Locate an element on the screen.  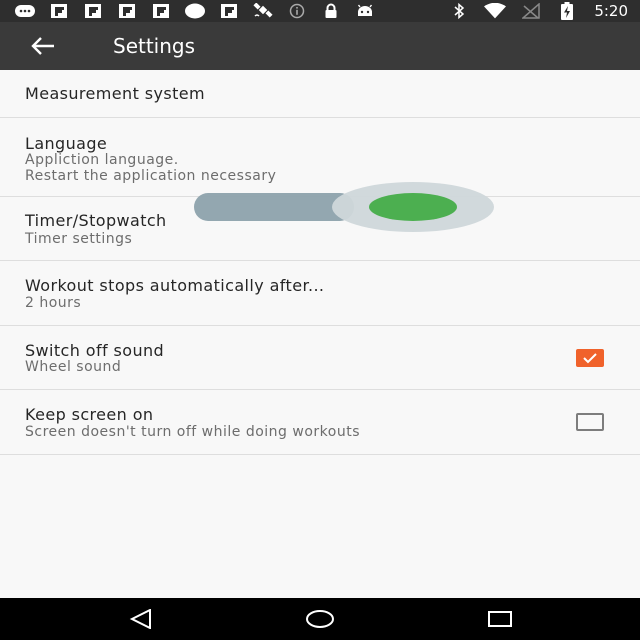
app-toolbar: Settings is located at coordinates (320, 46).